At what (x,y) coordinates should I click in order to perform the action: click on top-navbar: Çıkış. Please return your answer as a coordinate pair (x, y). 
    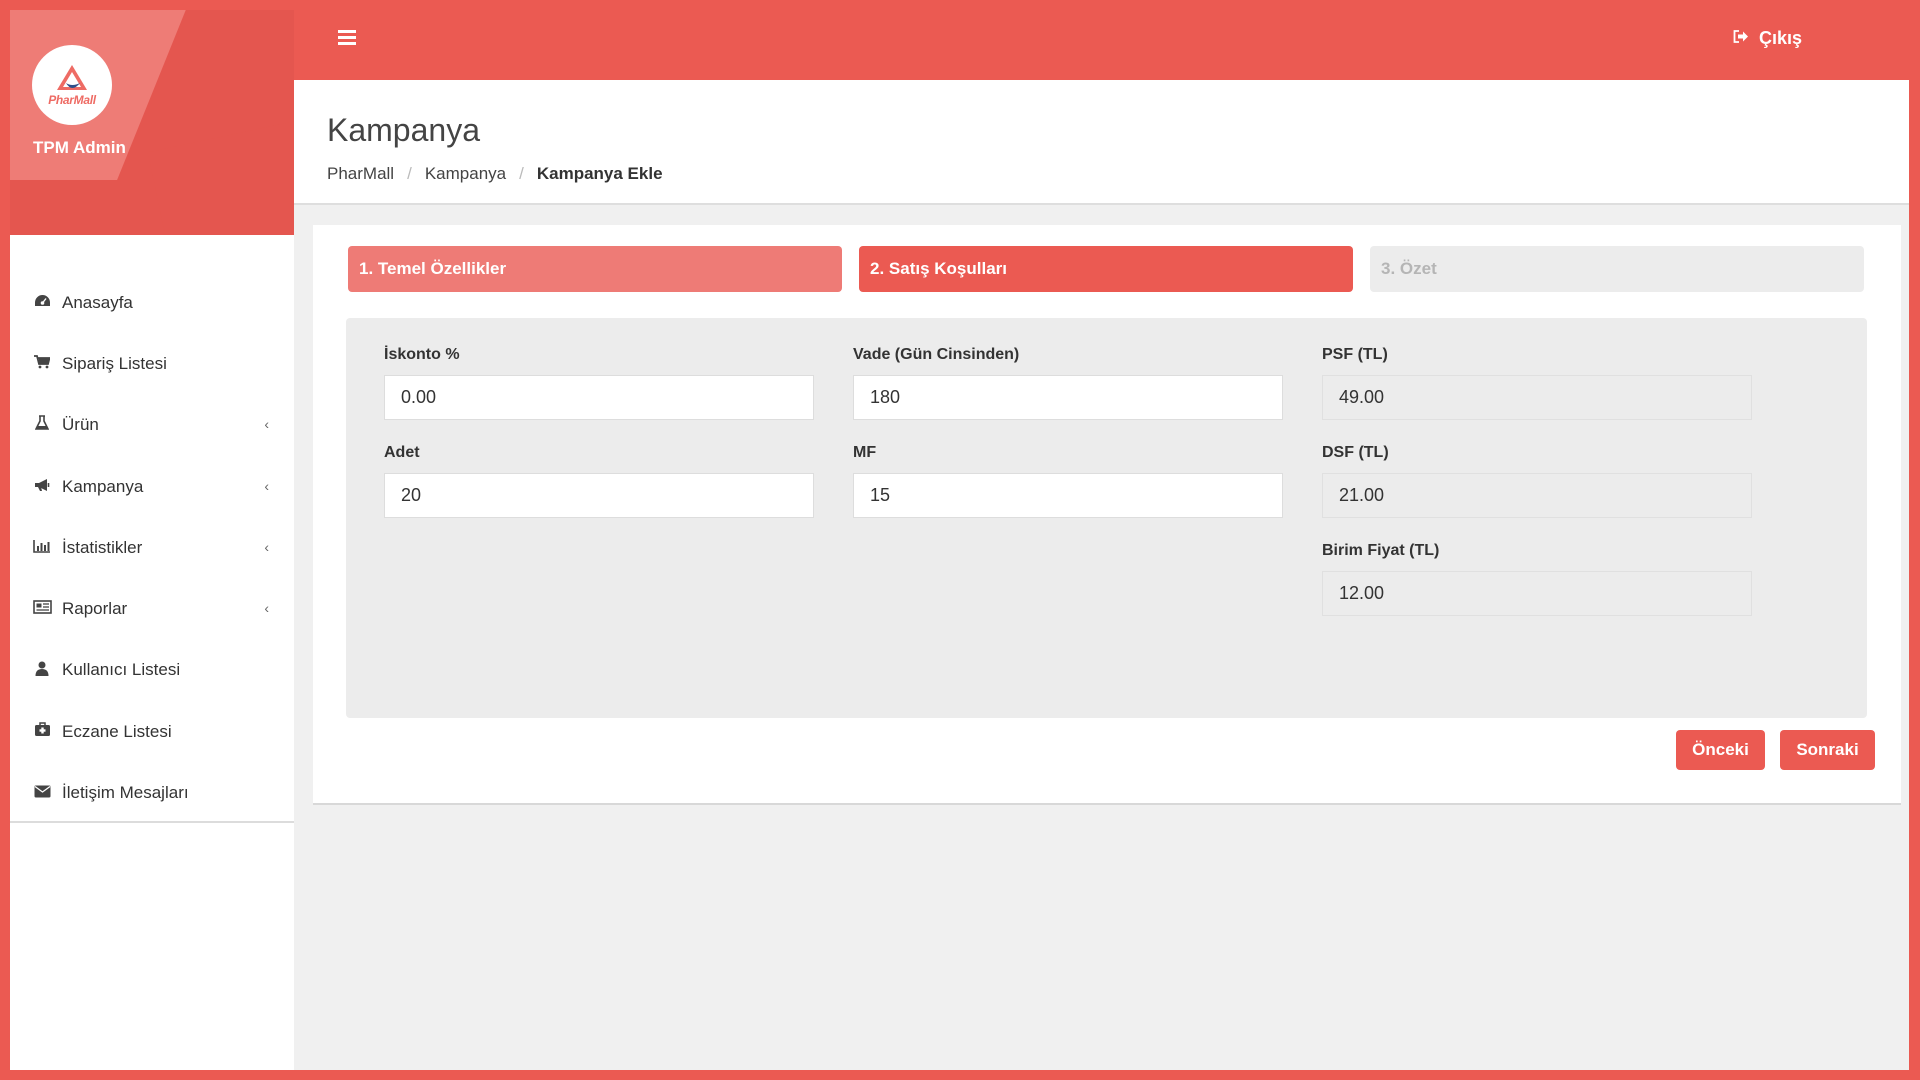
    Looking at the image, I should click on (1101, 45).